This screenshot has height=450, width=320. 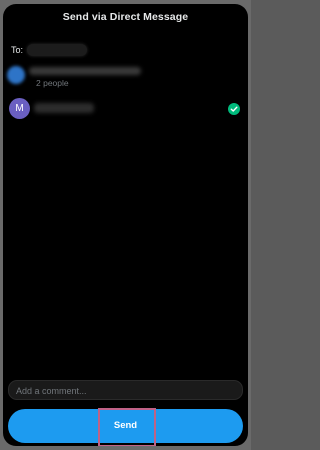 What do you see at coordinates (234, 109) in the screenshot?
I see `check-circle-icon` at bounding box center [234, 109].